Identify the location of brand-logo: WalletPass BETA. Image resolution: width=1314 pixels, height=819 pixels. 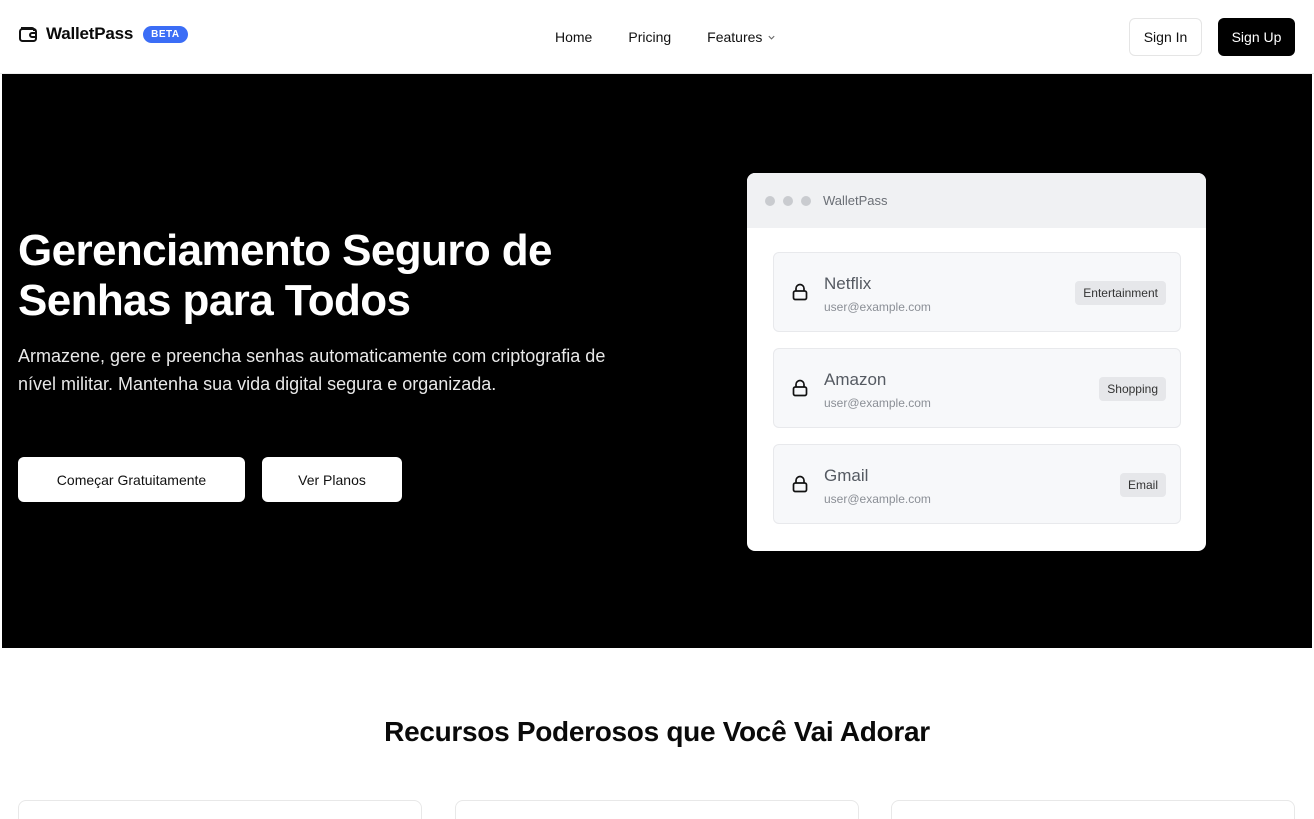
(103, 34).